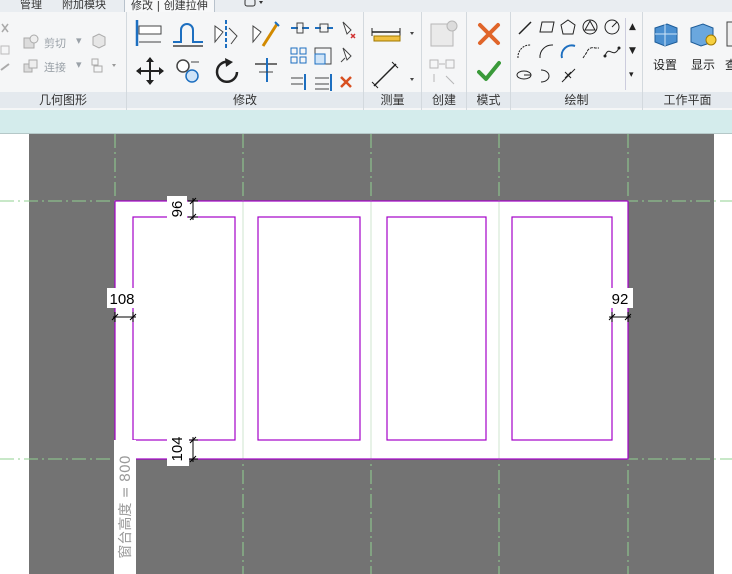  I want to click on show-workplane-icon, so click(703, 35).